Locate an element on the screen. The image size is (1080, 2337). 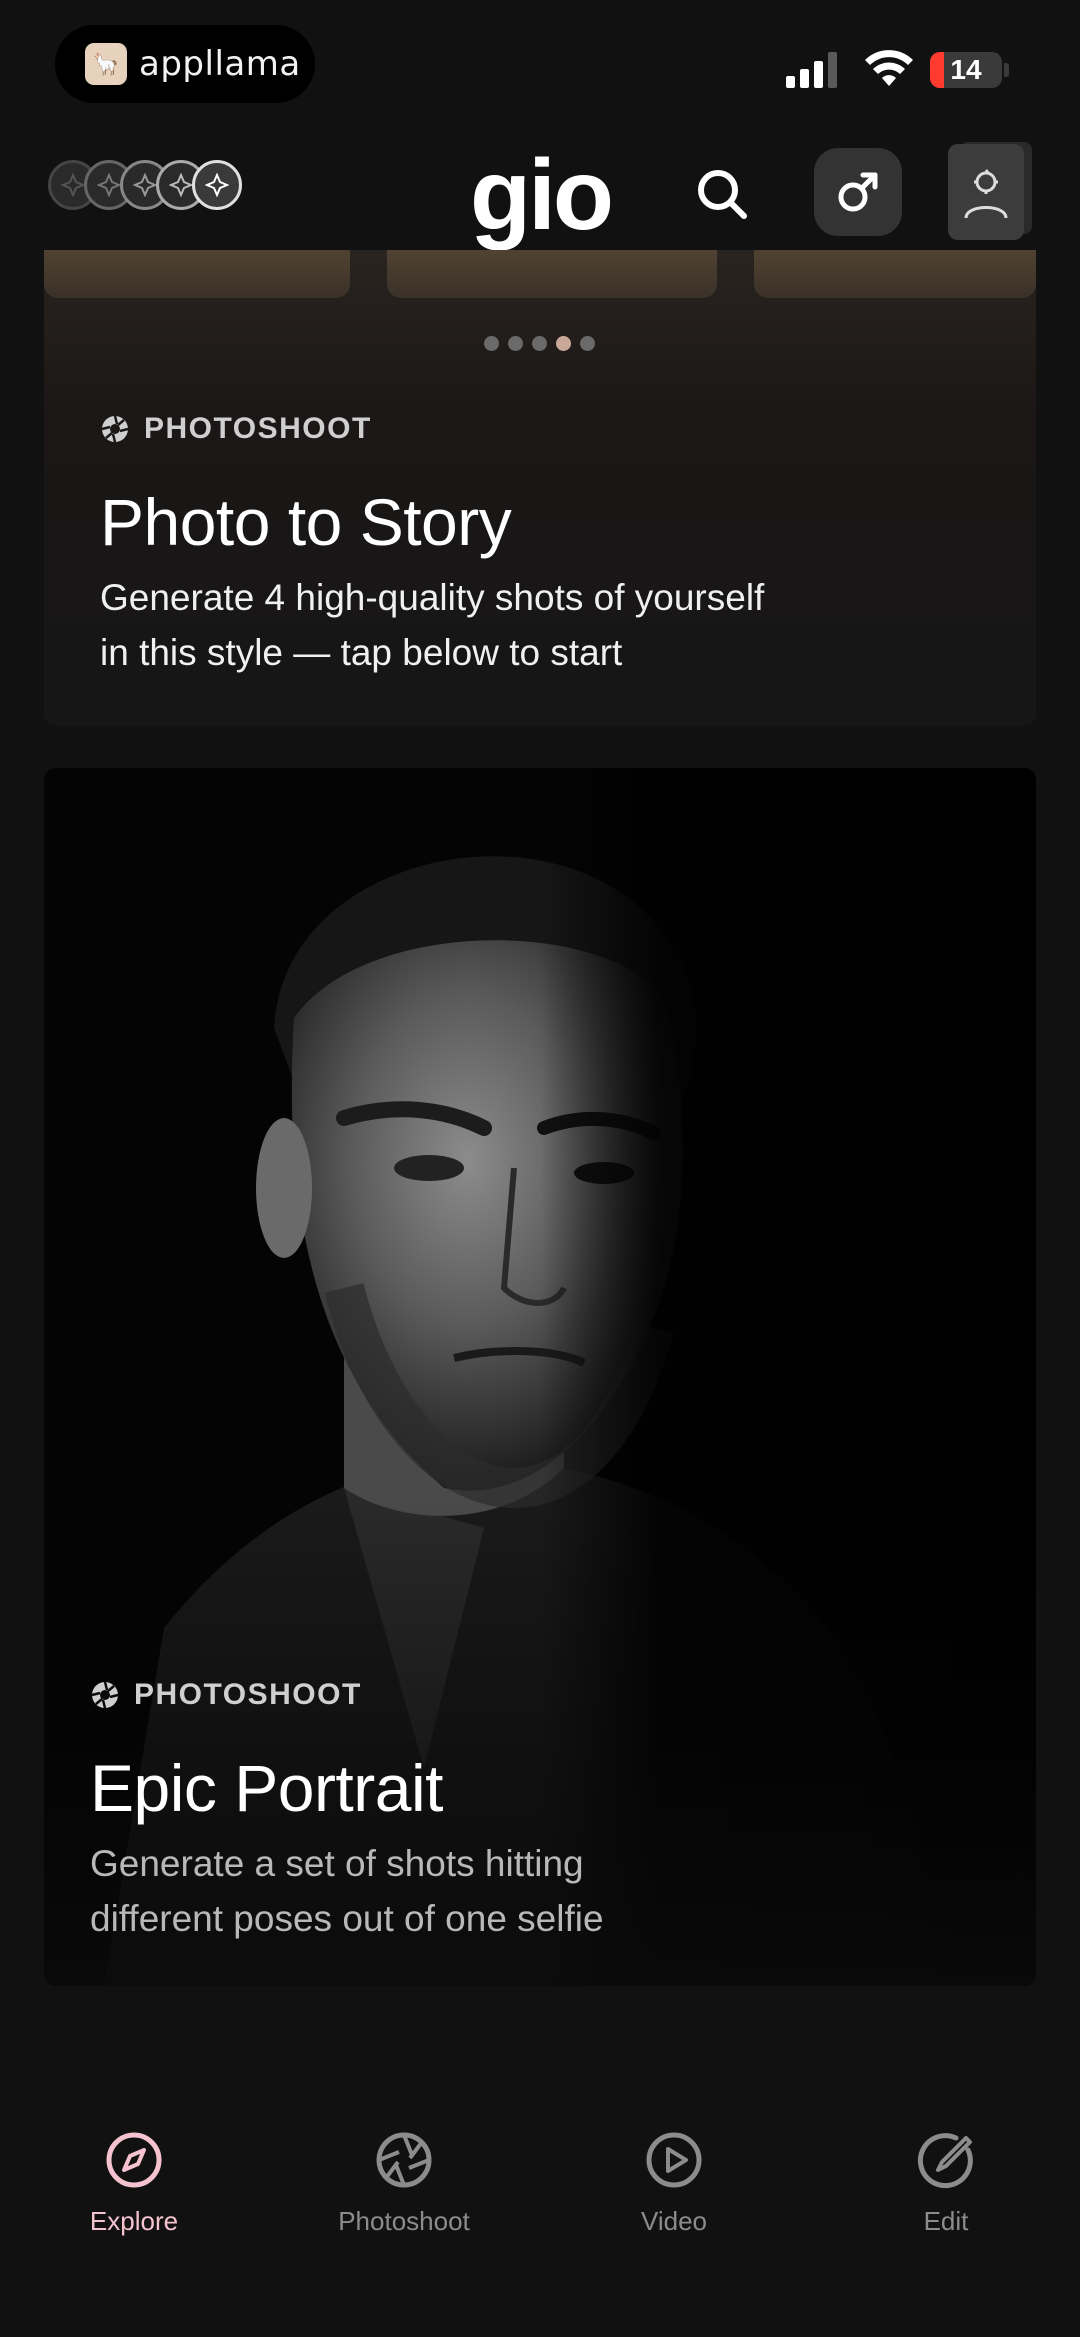
card-description-line: in this style — tap below to start is located at coordinates (361, 652).